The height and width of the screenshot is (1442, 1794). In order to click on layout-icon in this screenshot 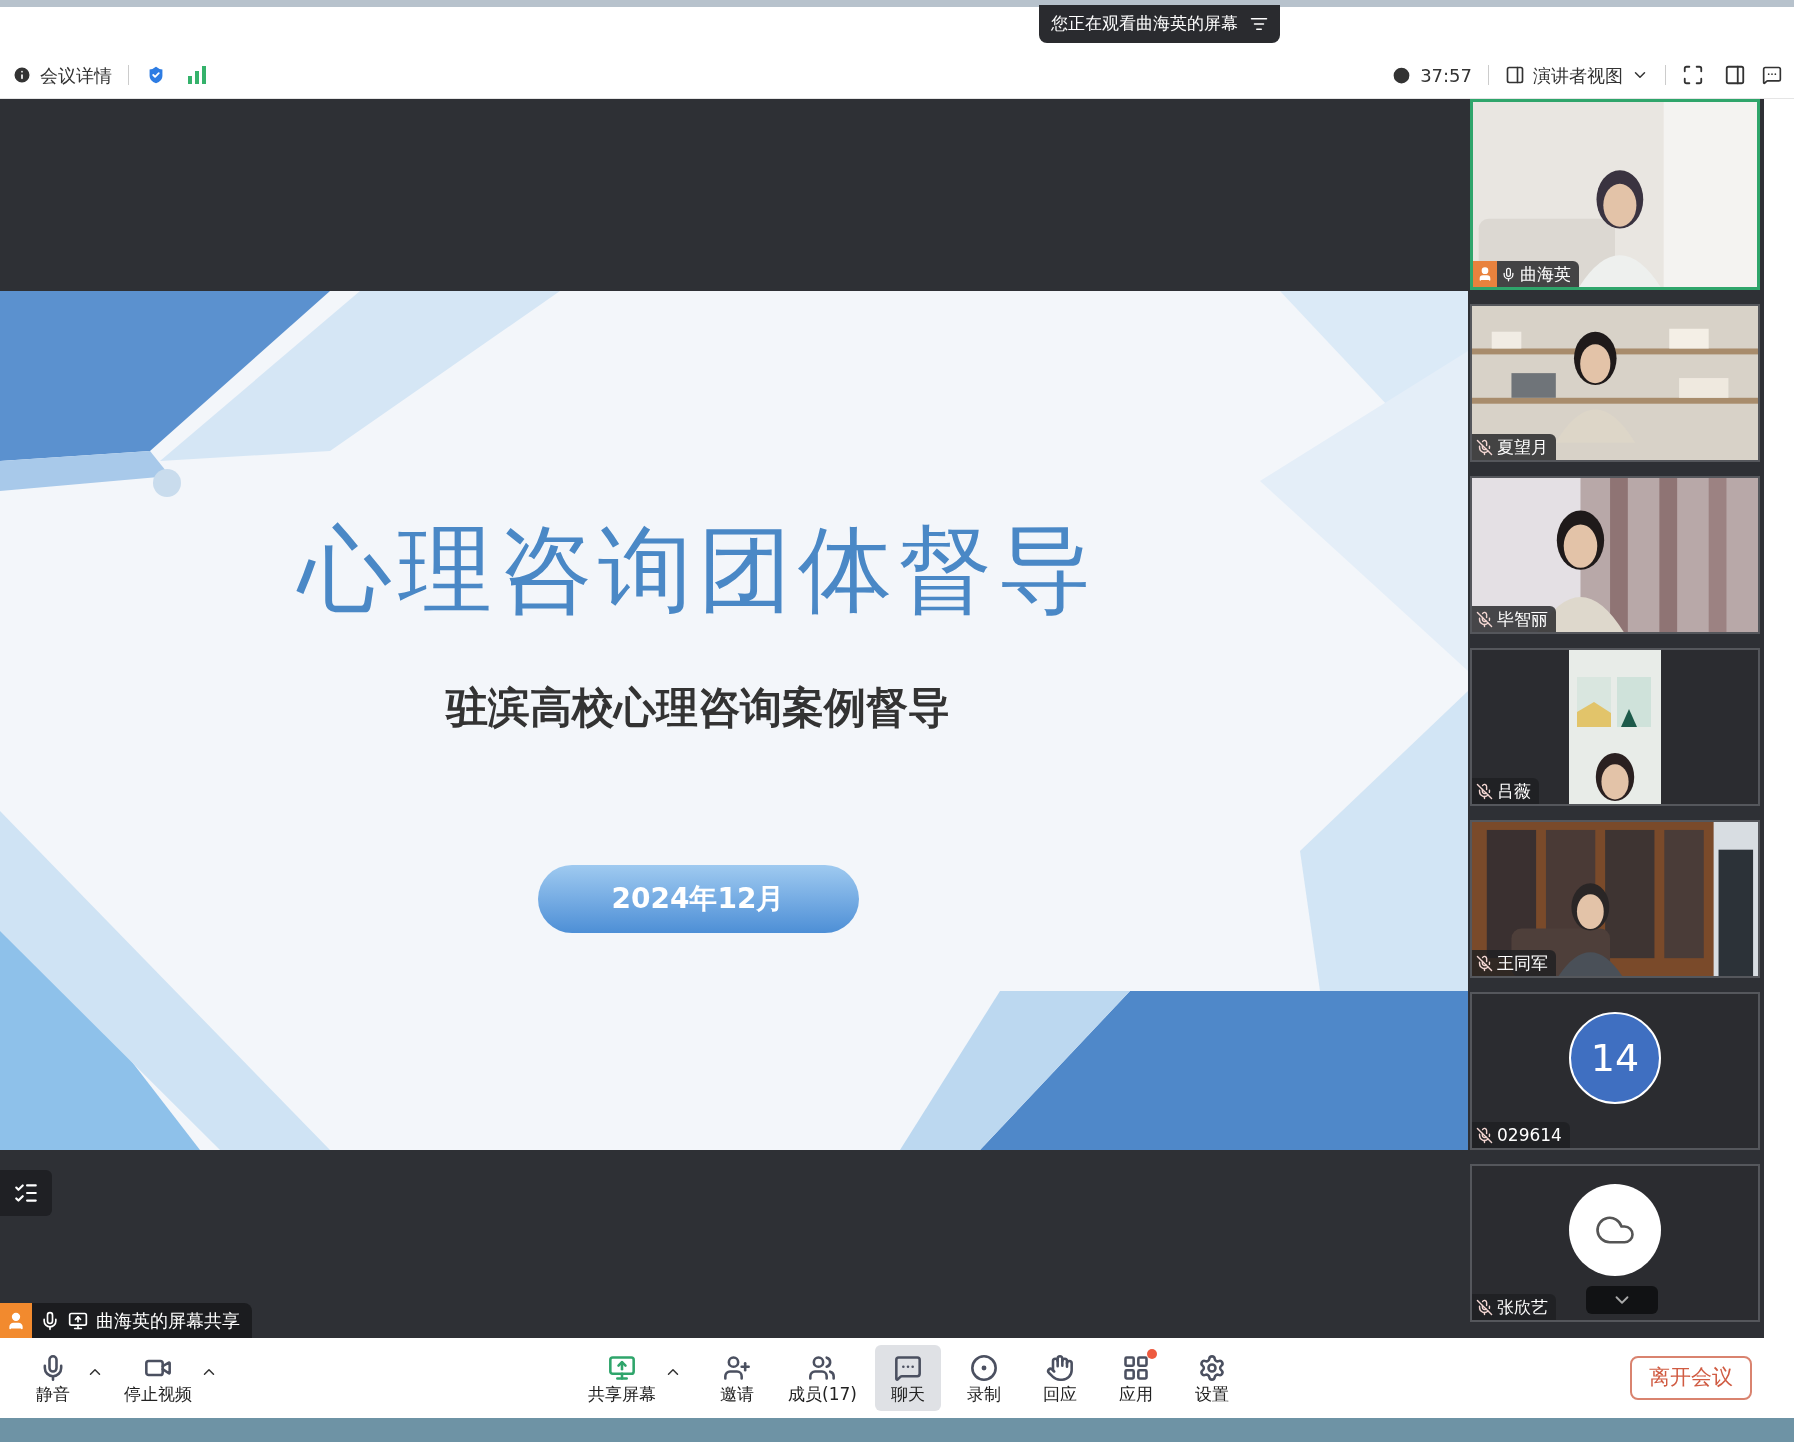, I will do `click(1515, 75)`.